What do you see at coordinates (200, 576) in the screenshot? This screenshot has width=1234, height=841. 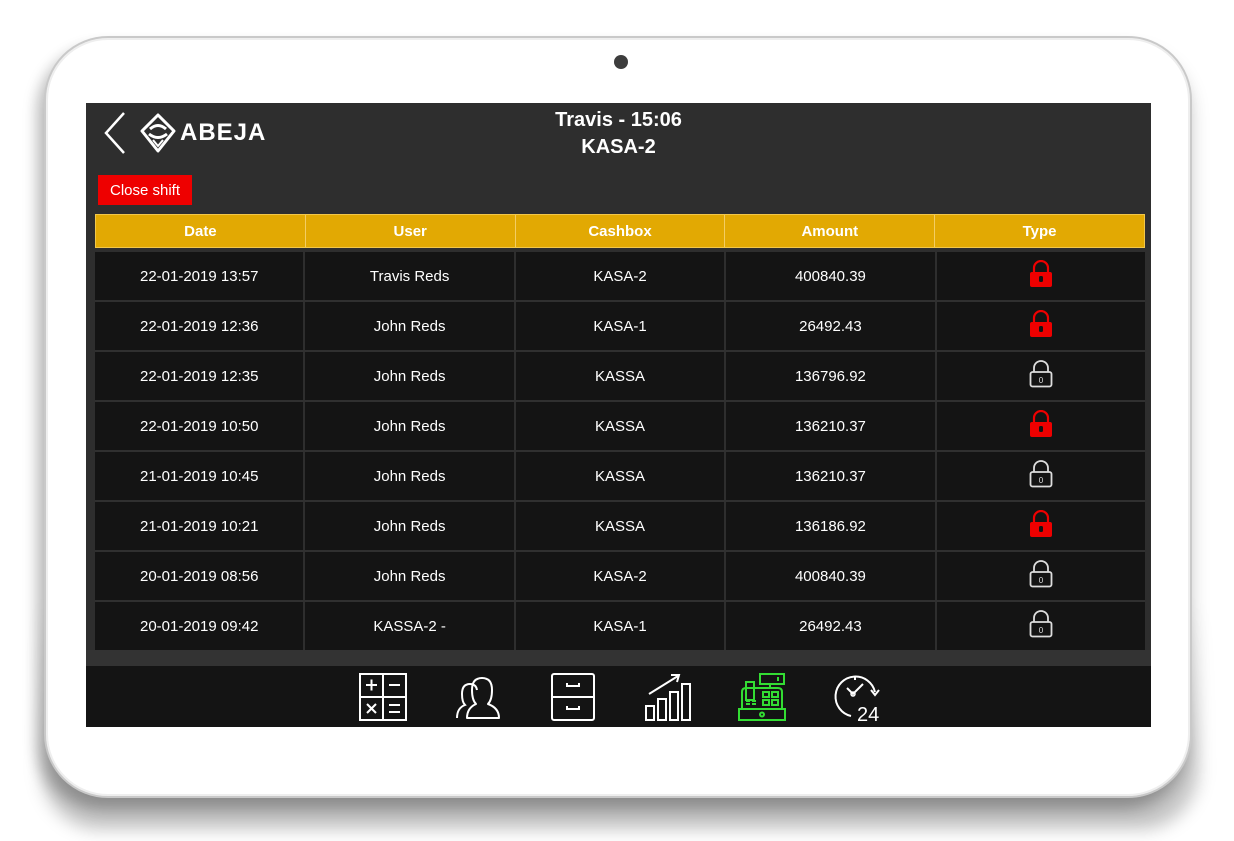 I see `cell-date: 20-01-2019 08:56` at bounding box center [200, 576].